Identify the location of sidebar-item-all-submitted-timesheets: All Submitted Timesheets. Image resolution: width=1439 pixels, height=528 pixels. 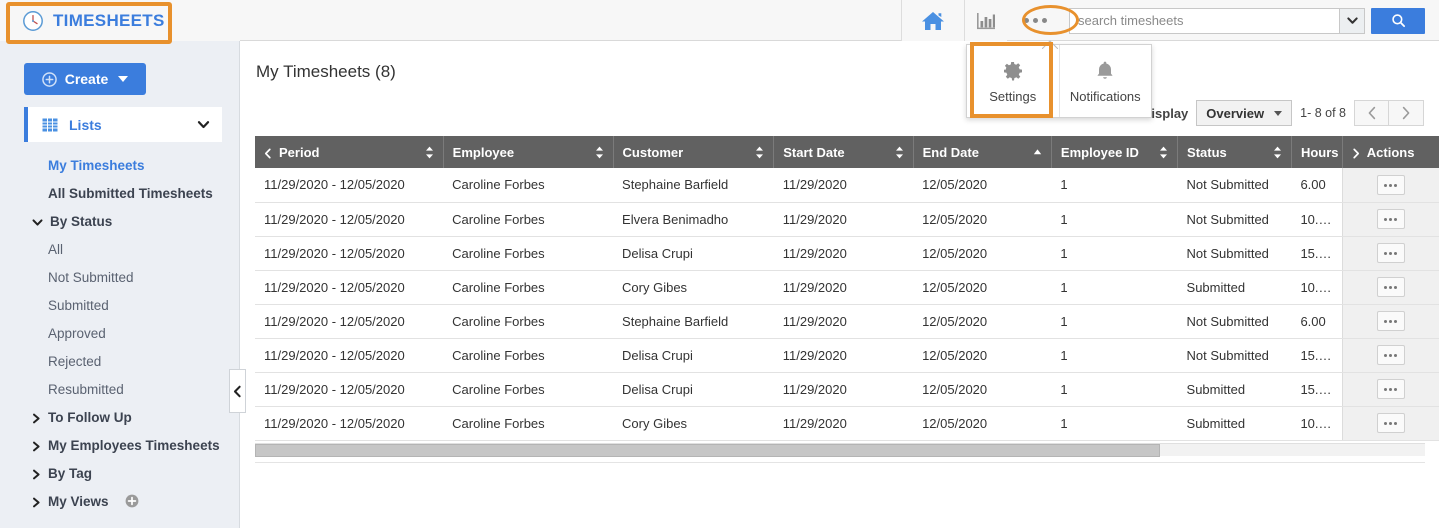
(120, 193).